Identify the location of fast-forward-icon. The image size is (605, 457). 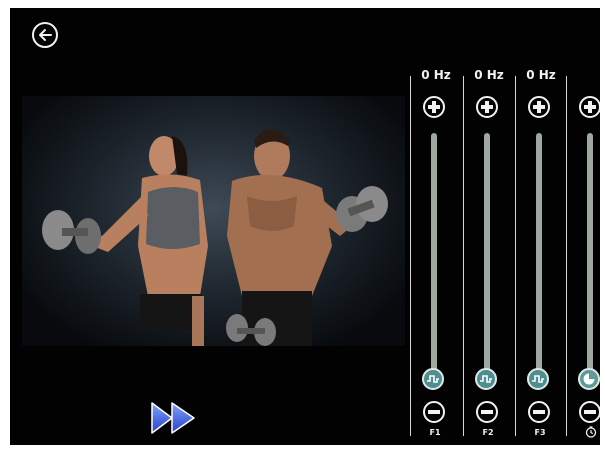
(173, 418).